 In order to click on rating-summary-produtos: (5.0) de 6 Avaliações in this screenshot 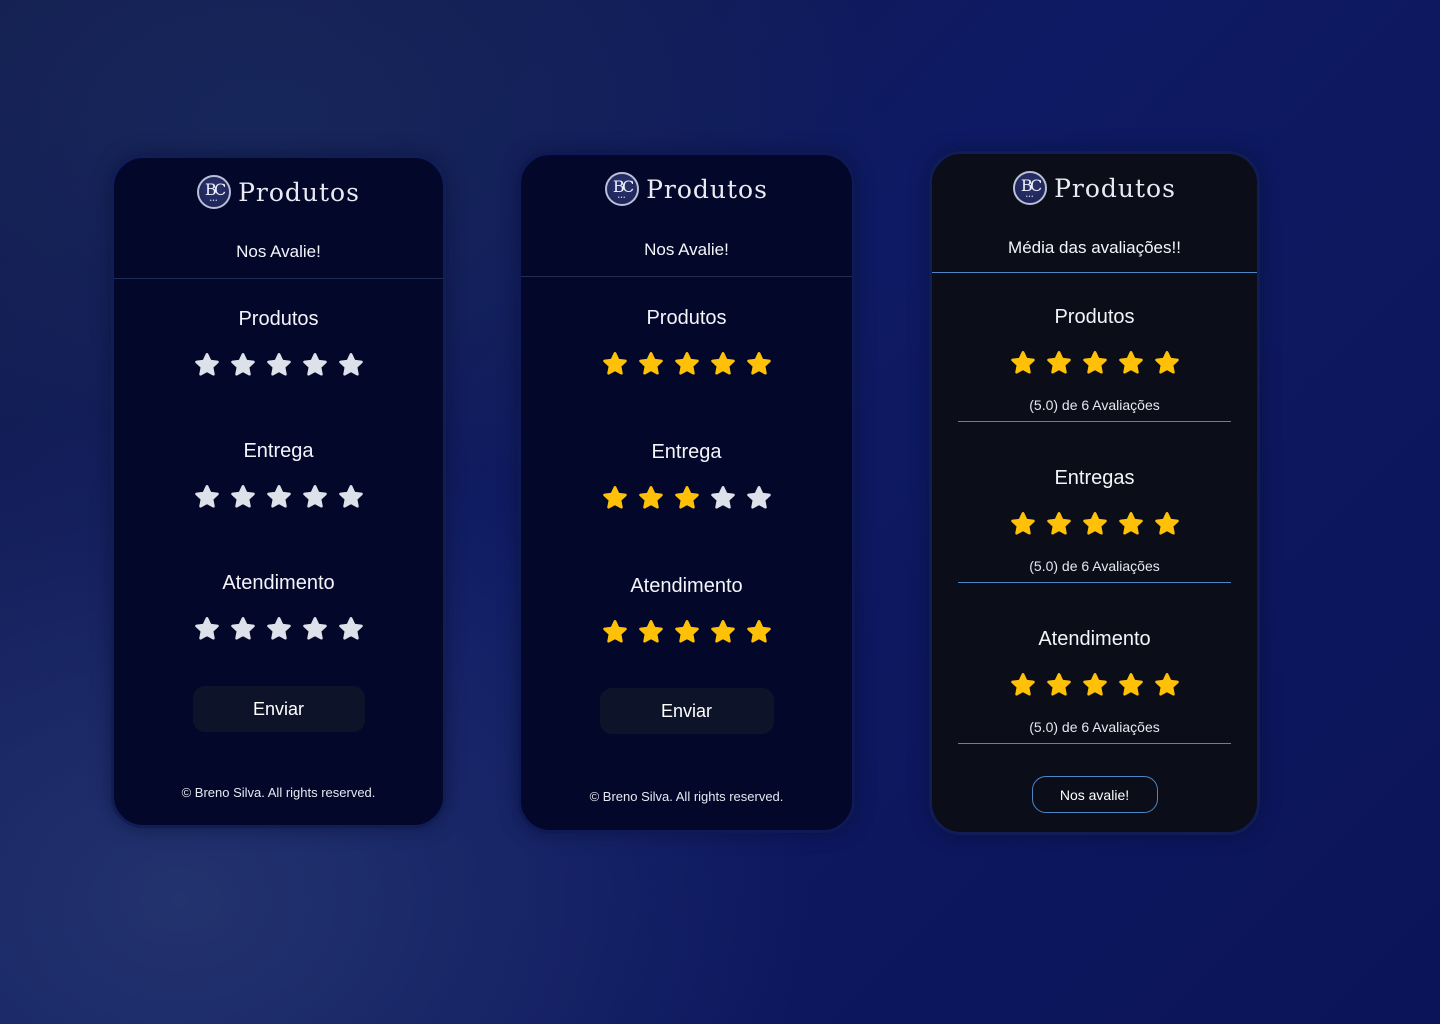, I will do `click(1094, 405)`.